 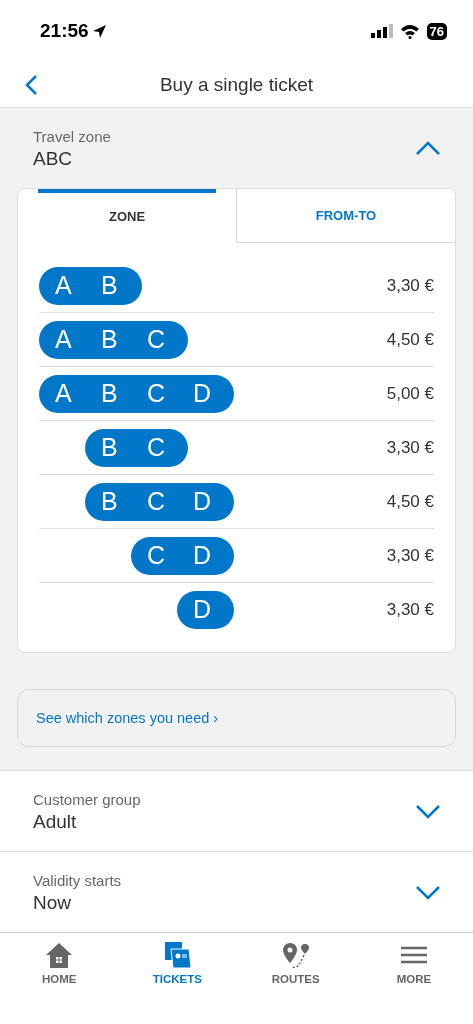 I want to click on zone-pill: A B, so click(x=90, y=285).